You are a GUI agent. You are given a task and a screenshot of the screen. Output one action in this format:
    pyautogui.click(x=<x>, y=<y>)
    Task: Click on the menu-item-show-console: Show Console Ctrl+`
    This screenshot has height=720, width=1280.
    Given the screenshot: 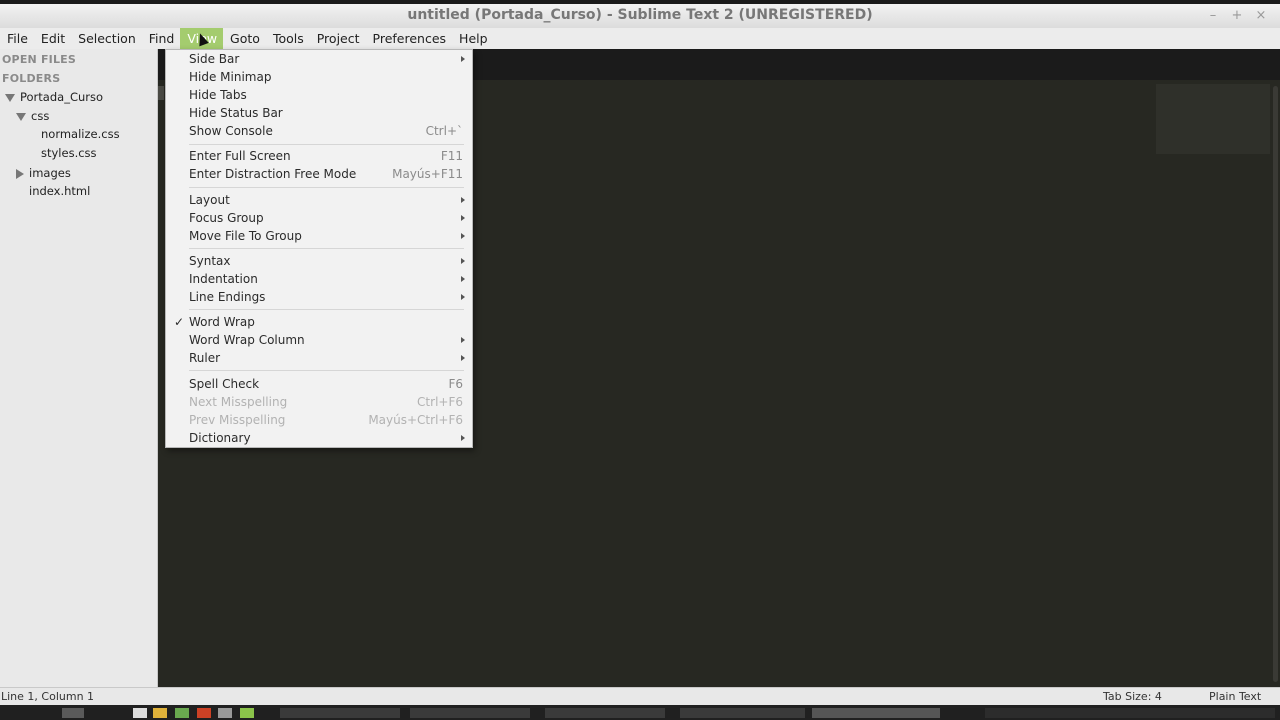 What is the action you would take?
    pyautogui.click(x=319, y=131)
    